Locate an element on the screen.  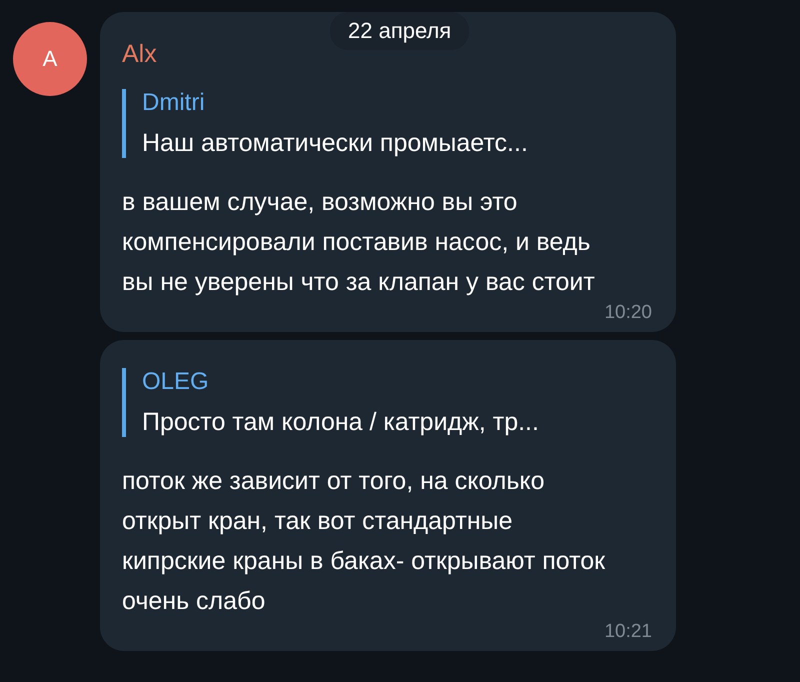
reply-author: Dmitri is located at coordinates (173, 103).